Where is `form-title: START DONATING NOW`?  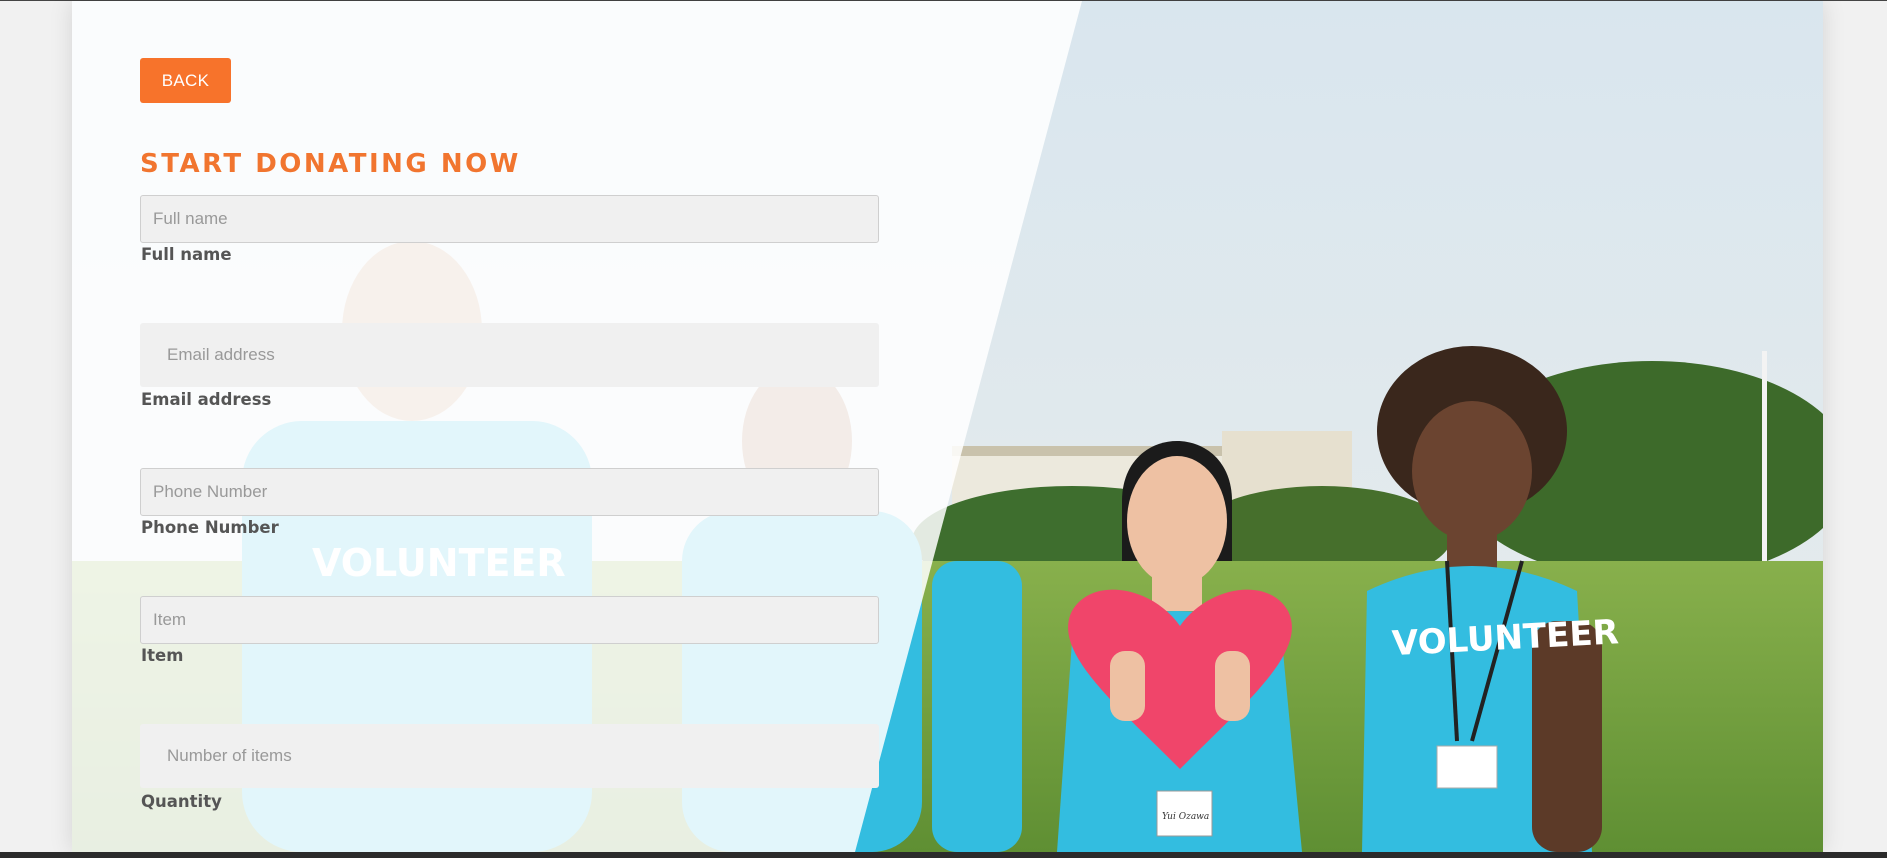
form-title: START DONATING NOW is located at coordinates (330, 164).